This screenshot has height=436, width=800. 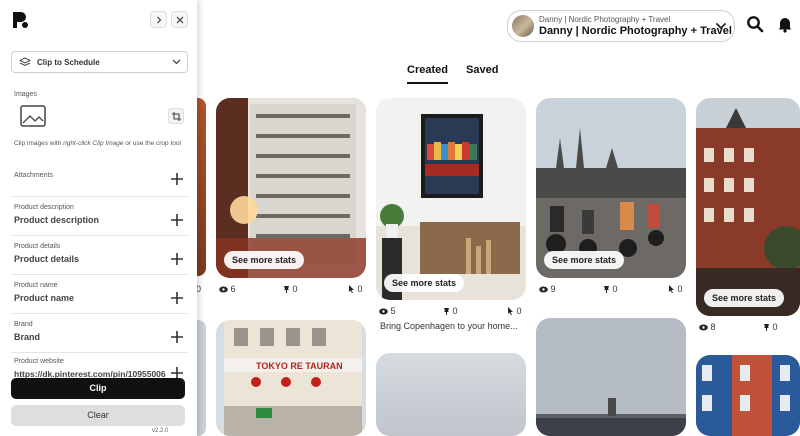 I want to click on product-name-label: Product name, so click(x=36, y=285).